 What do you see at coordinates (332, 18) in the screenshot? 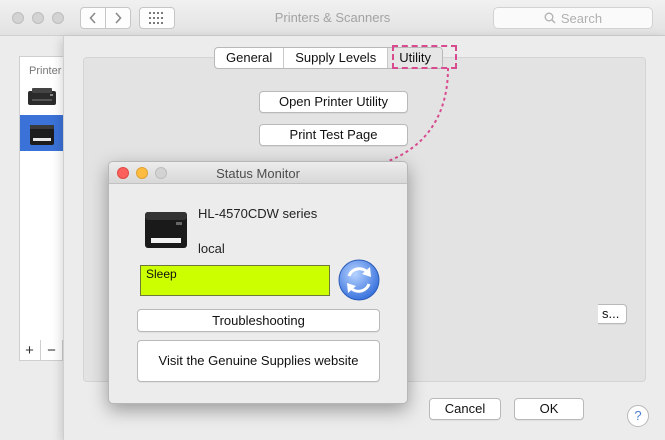
I see `window-titlebar: Printers & Scanners Search` at bounding box center [332, 18].